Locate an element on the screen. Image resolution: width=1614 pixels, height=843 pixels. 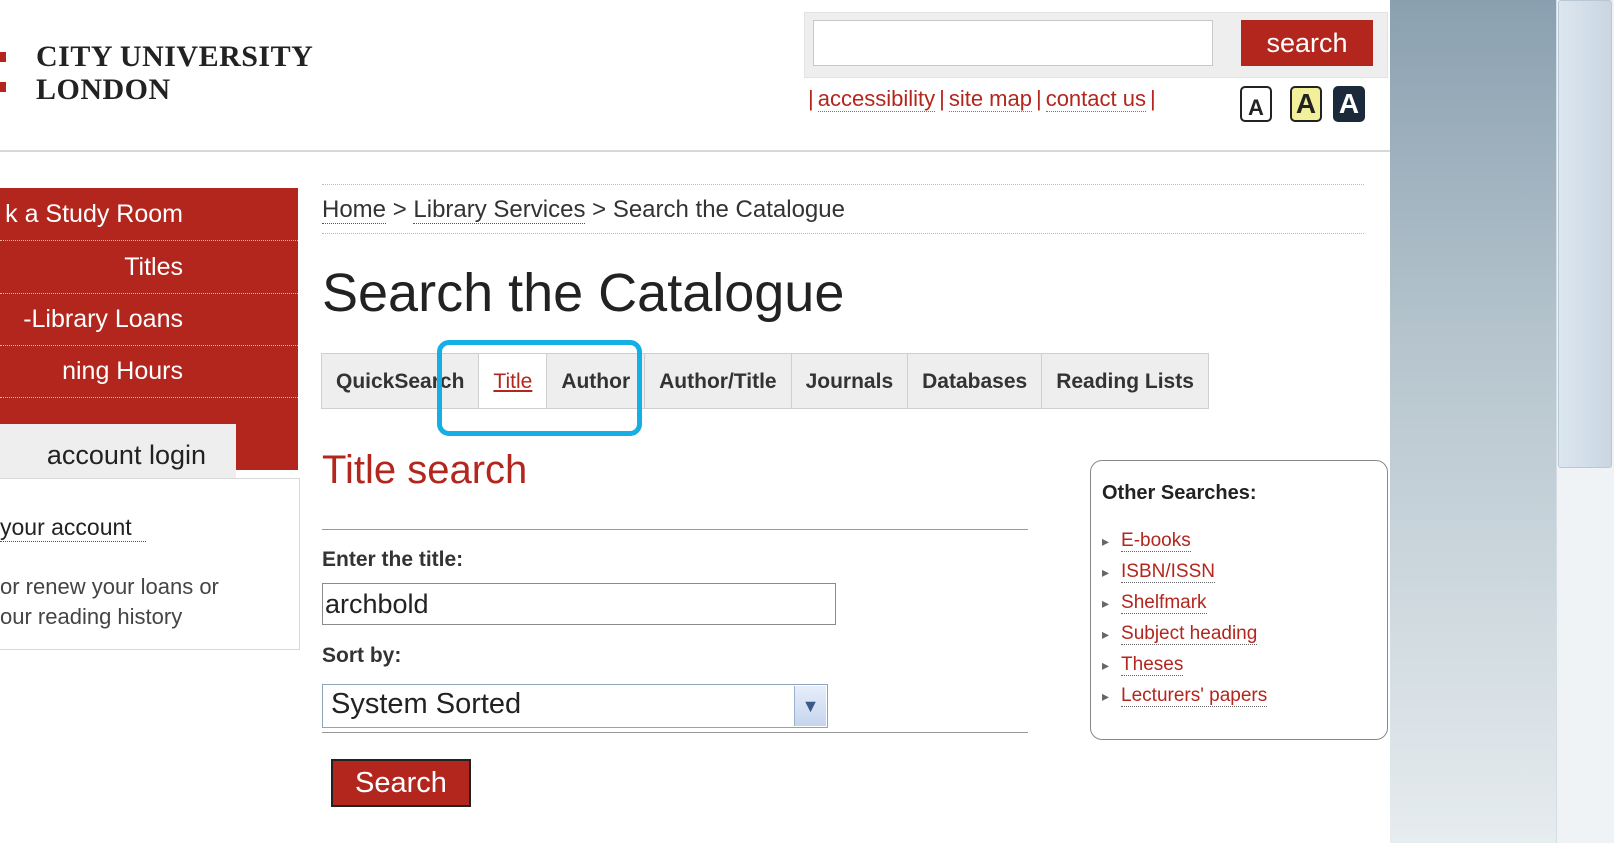
form-divider-bottom is located at coordinates (675, 732).